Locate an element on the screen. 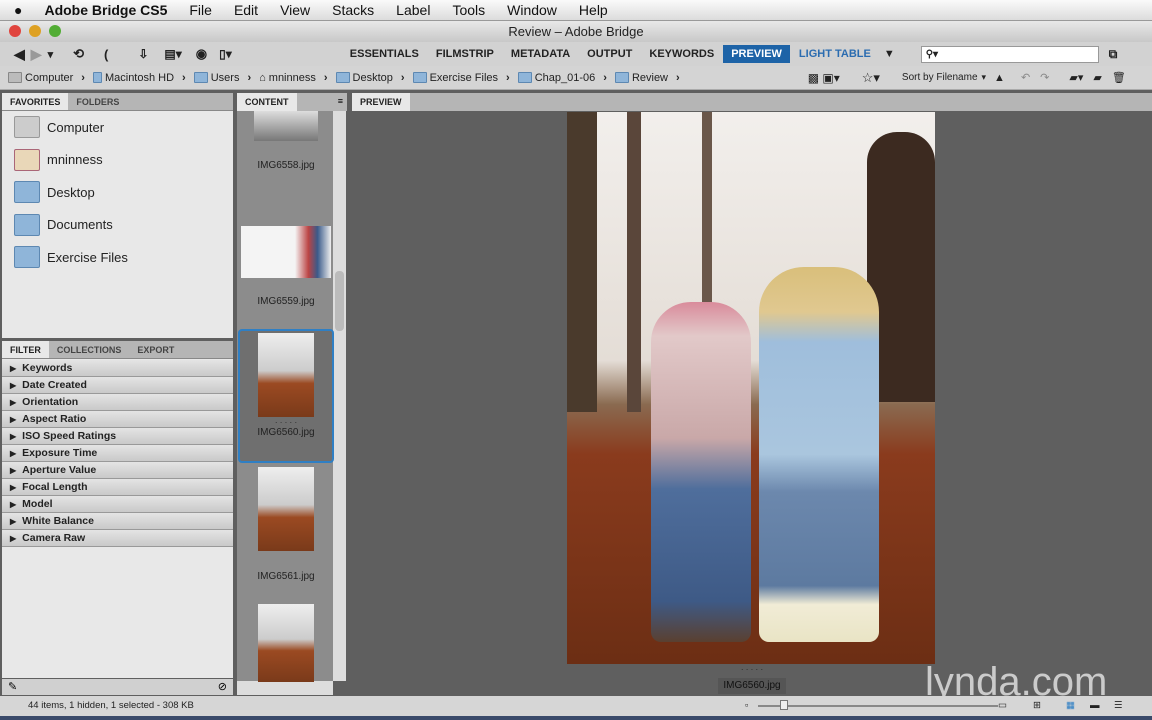  open-recent-folder-icon: ▰▾ is located at coordinates (1076, 77).